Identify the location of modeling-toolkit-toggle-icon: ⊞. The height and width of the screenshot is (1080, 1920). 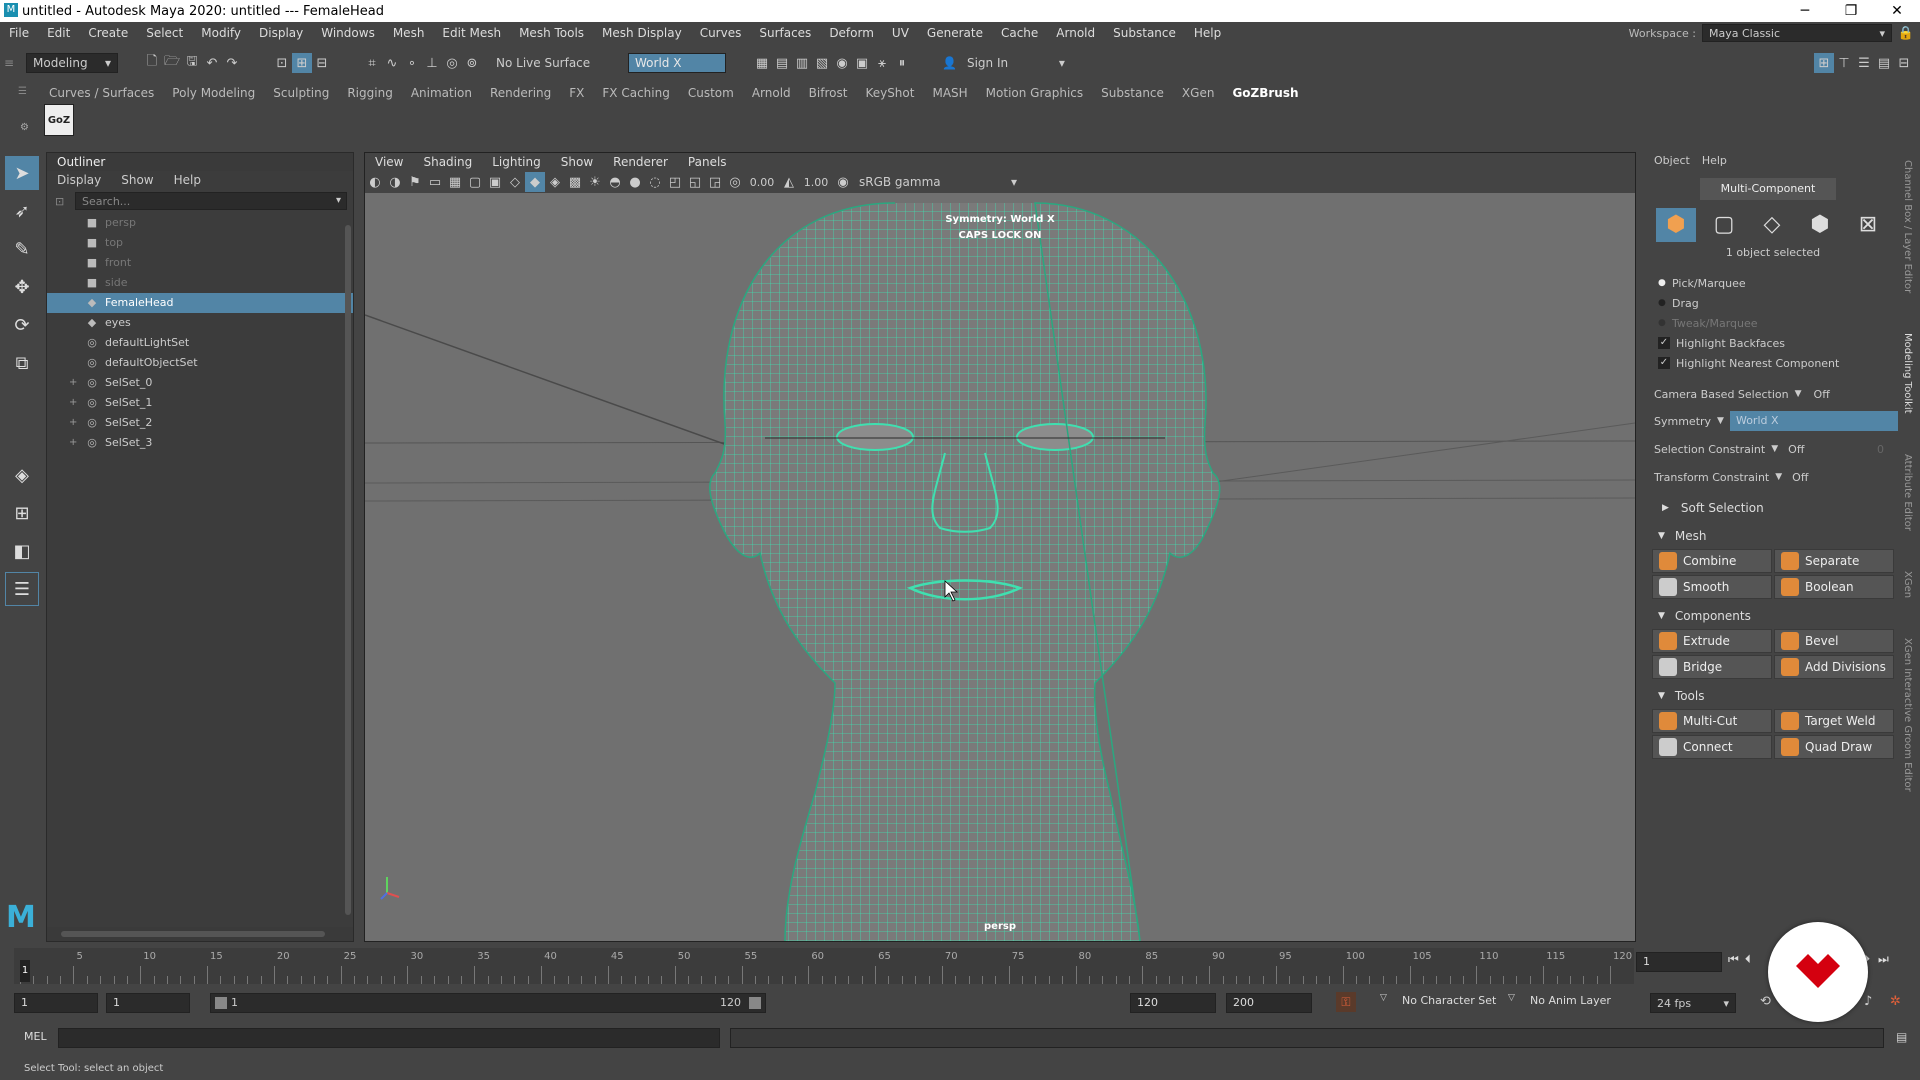
(1824, 63).